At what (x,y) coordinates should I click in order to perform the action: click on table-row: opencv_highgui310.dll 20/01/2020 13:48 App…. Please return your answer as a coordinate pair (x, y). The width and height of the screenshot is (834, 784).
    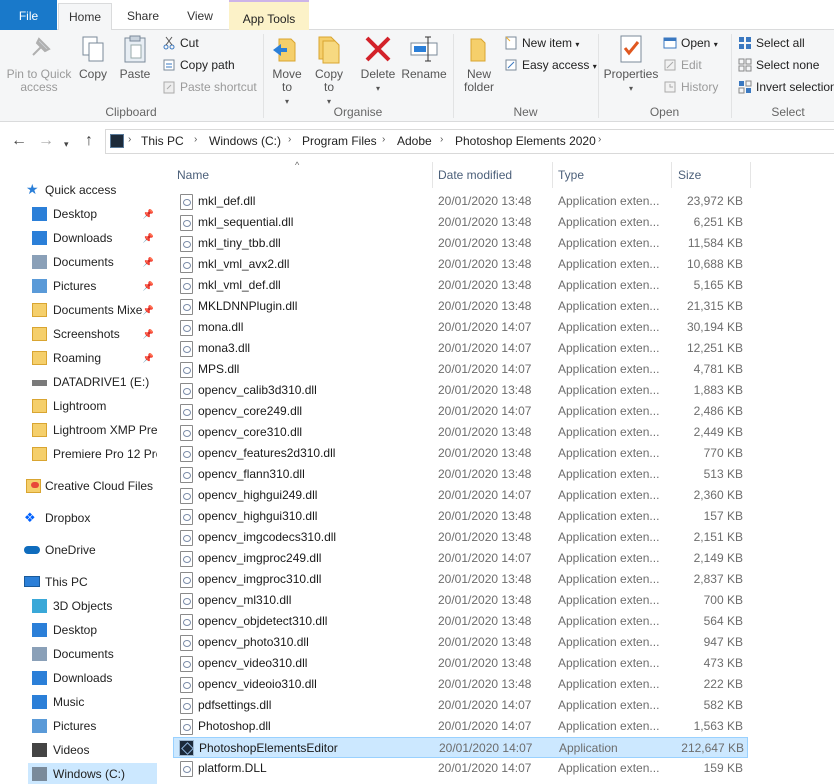
    Looking at the image, I should click on (460, 516).